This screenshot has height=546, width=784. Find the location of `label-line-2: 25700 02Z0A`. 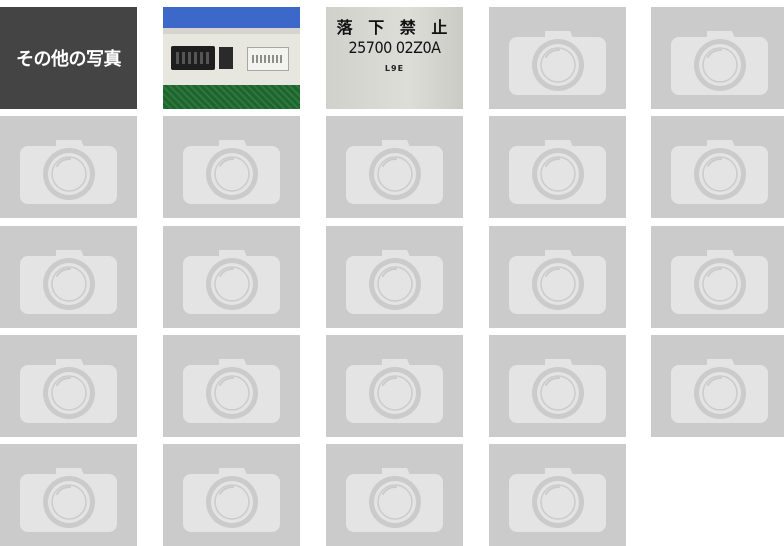

label-line-2: 25700 02Z0A is located at coordinates (394, 47).